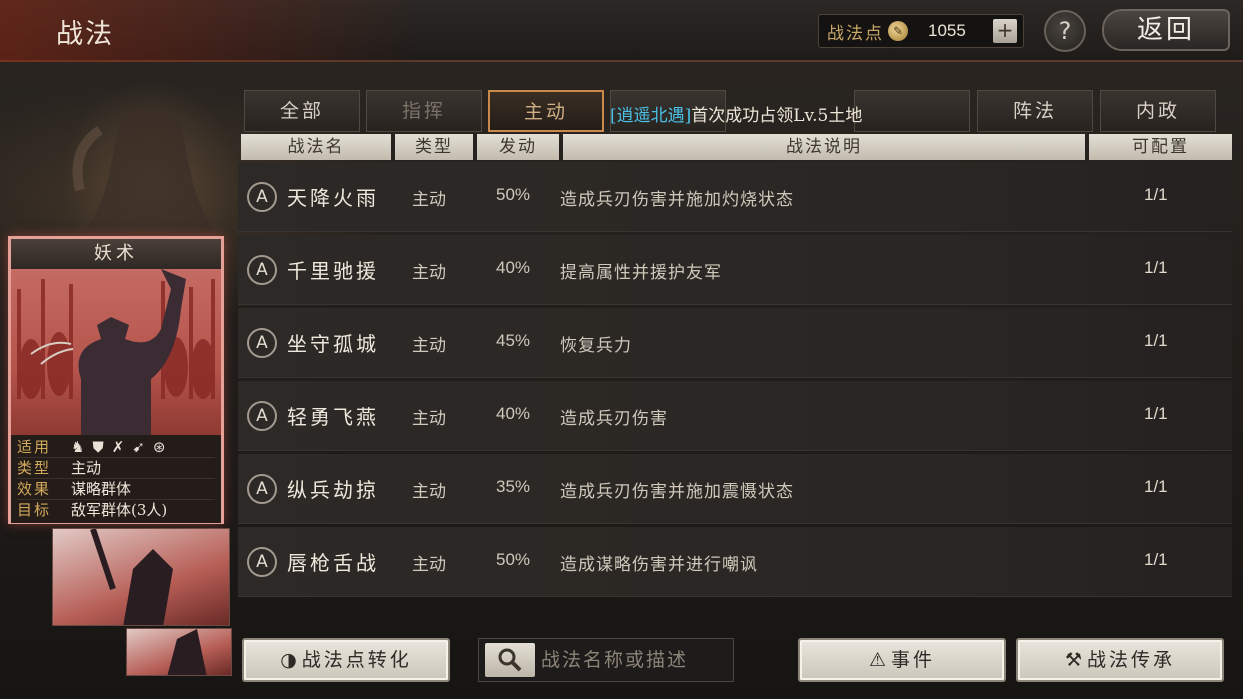 The width and height of the screenshot is (1243, 699). Describe the element at coordinates (677, 492) in the screenshot. I see `tactic-desc: 造成兵刃伤害并施加震慑状态` at that location.